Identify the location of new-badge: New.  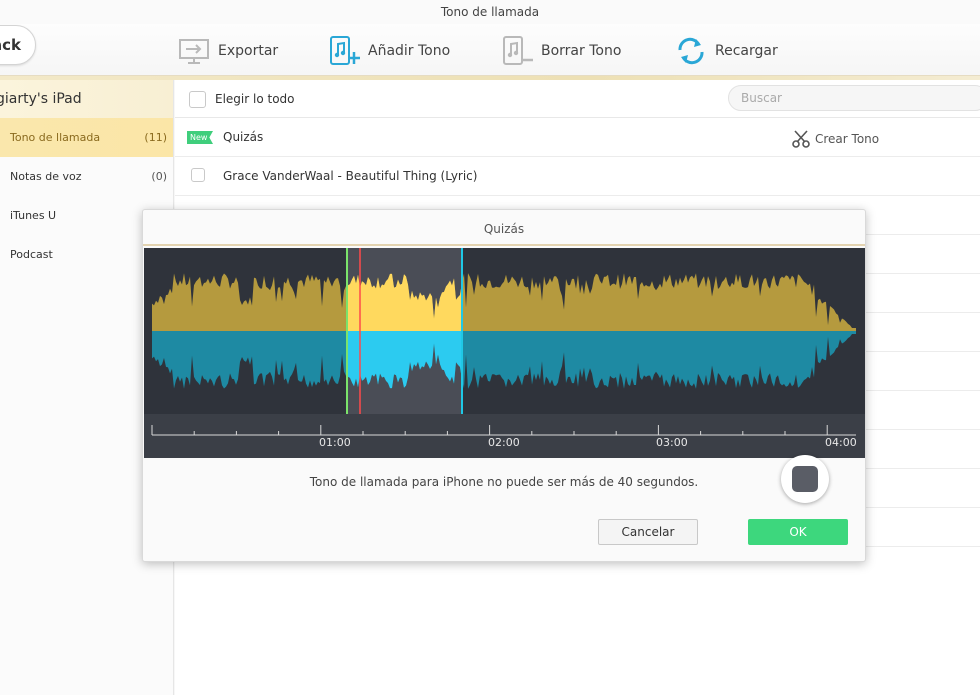
(200, 137).